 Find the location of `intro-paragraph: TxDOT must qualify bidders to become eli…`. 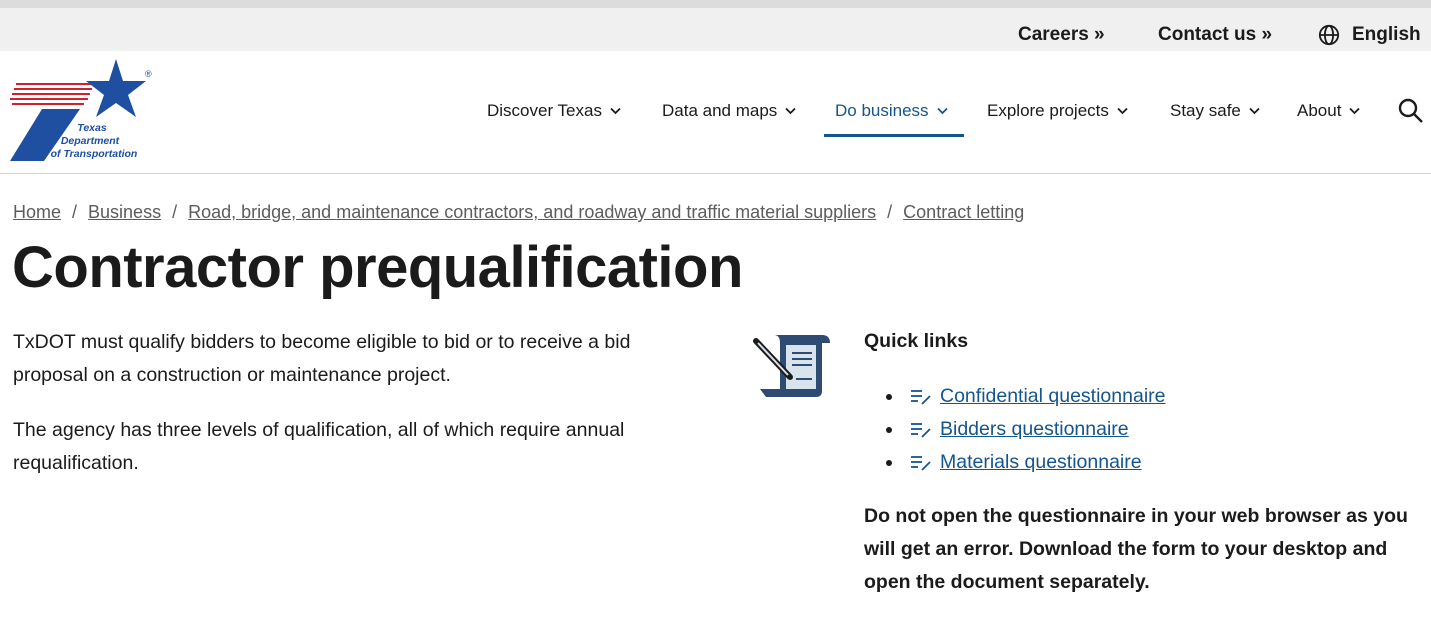

intro-paragraph: TxDOT must qualify bidders to become eli… is located at coordinates (322, 358).